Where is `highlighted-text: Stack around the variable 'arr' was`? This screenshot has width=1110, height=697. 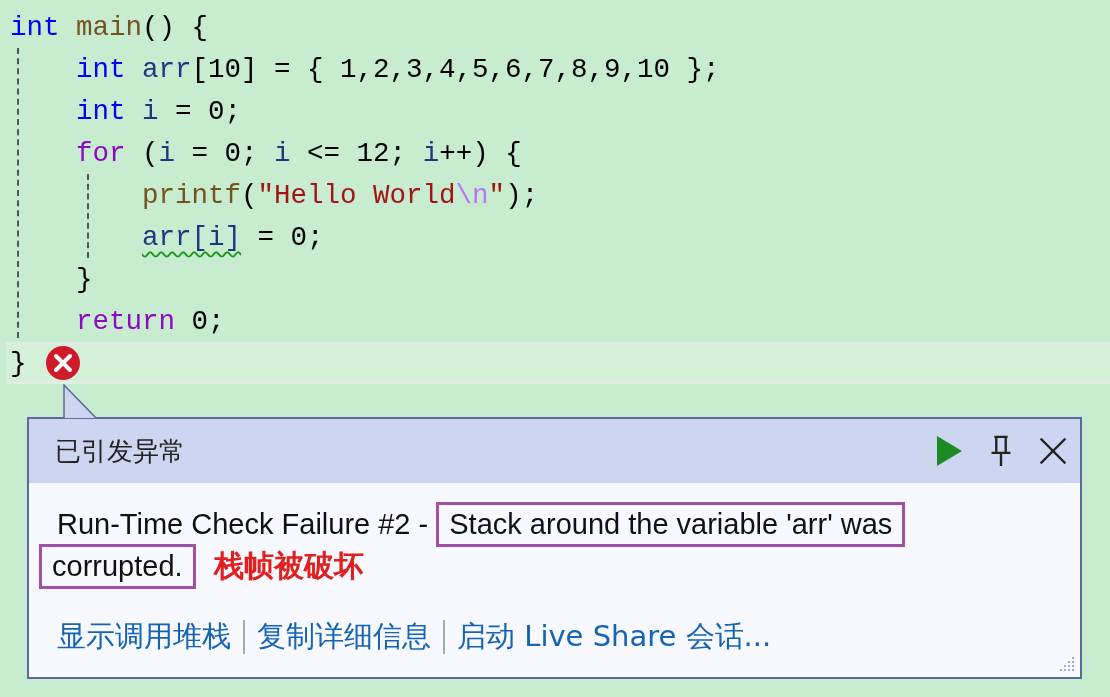
highlighted-text: Stack around the variable 'arr' was is located at coordinates (671, 524).